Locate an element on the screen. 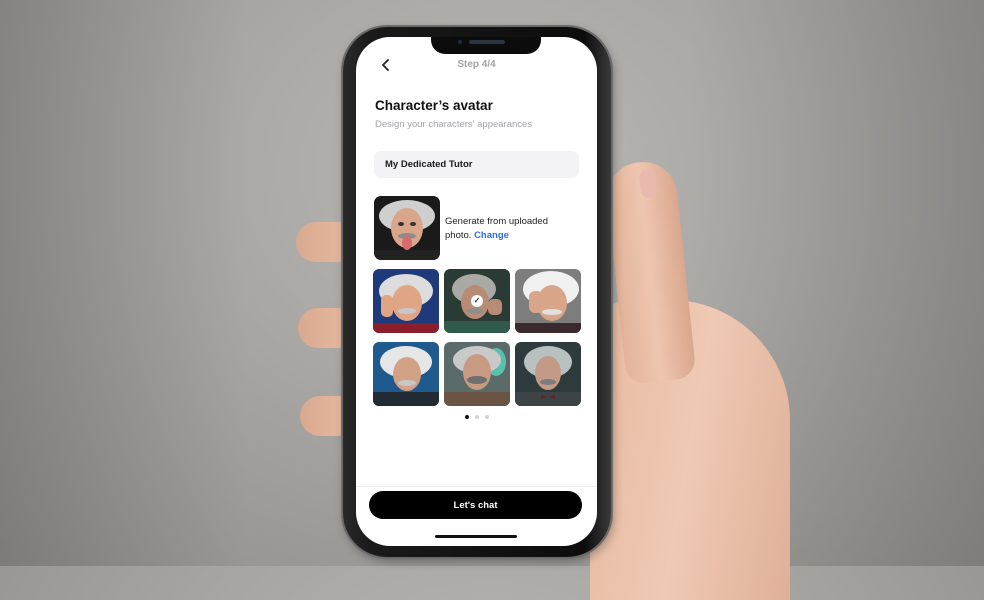 This screenshot has width=984, height=600. page-title: Character’s avatar is located at coordinates (434, 105).